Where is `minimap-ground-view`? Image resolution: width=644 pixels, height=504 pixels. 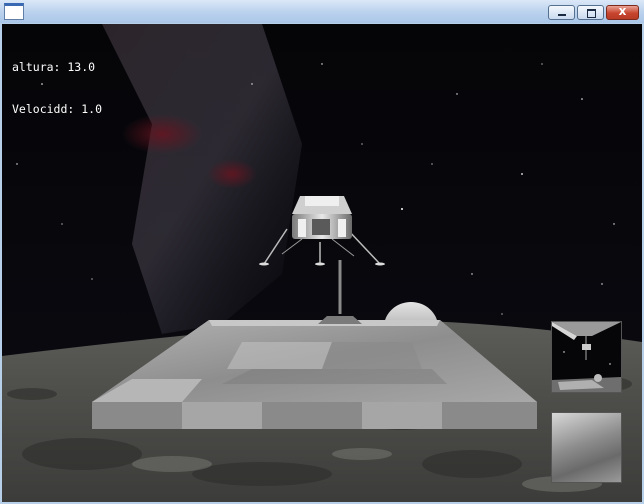
minimap-ground-view is located at coordinates (586, 447).